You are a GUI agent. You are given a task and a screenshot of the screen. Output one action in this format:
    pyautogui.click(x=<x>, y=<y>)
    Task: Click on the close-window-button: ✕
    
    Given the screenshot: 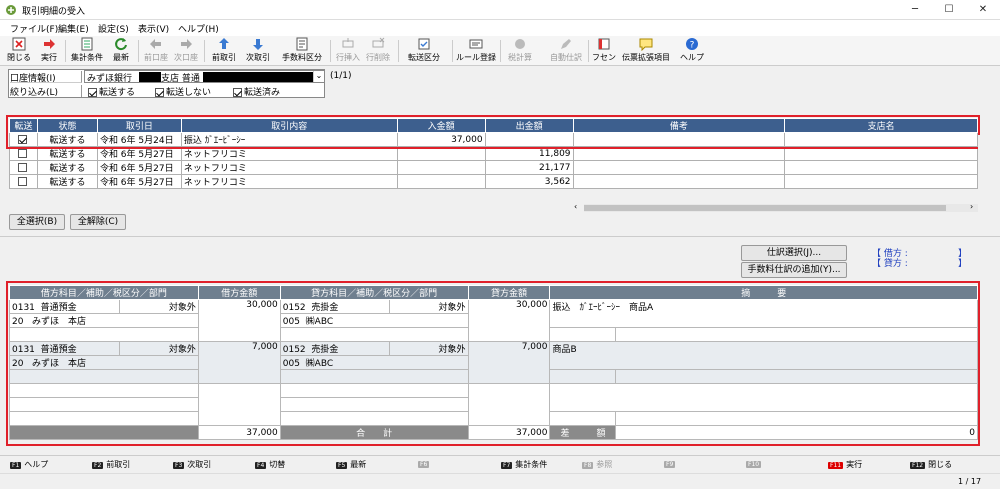 What is the action you would take?
    pyautogui.click(x=983, y=10)
    